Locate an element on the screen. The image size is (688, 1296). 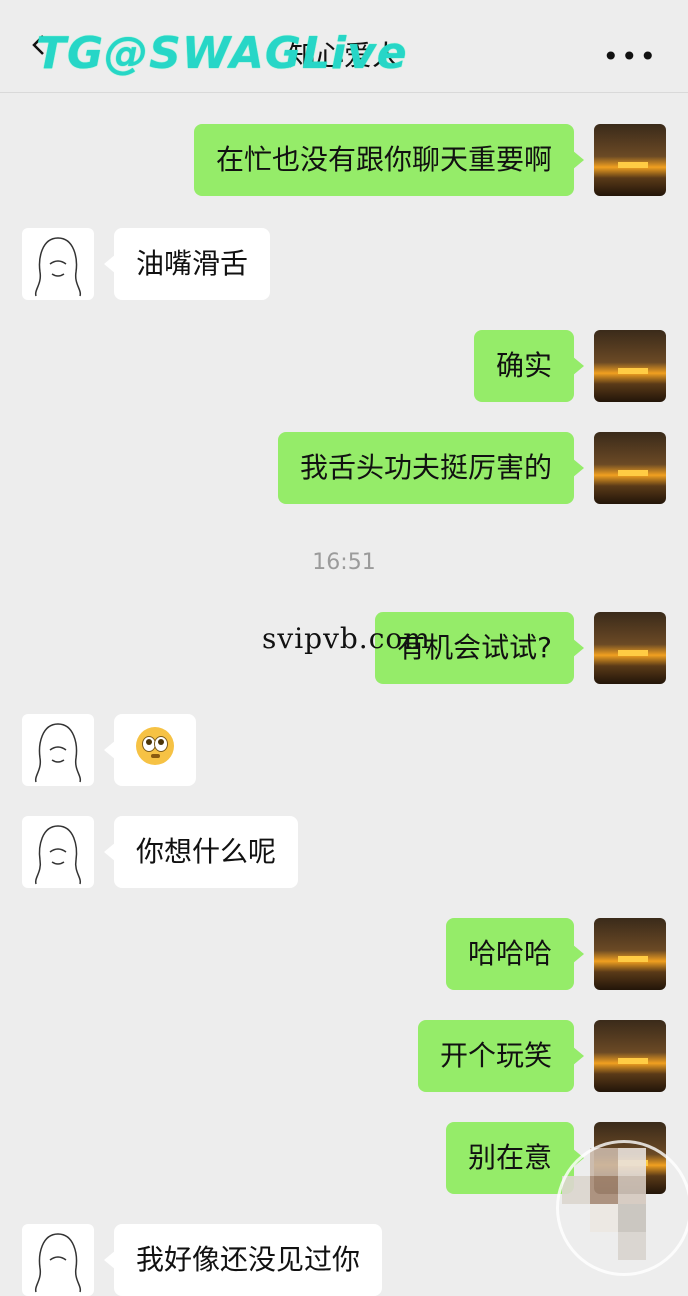
message-bubble: 哈哈哈 is located at coordinates (515, 954).